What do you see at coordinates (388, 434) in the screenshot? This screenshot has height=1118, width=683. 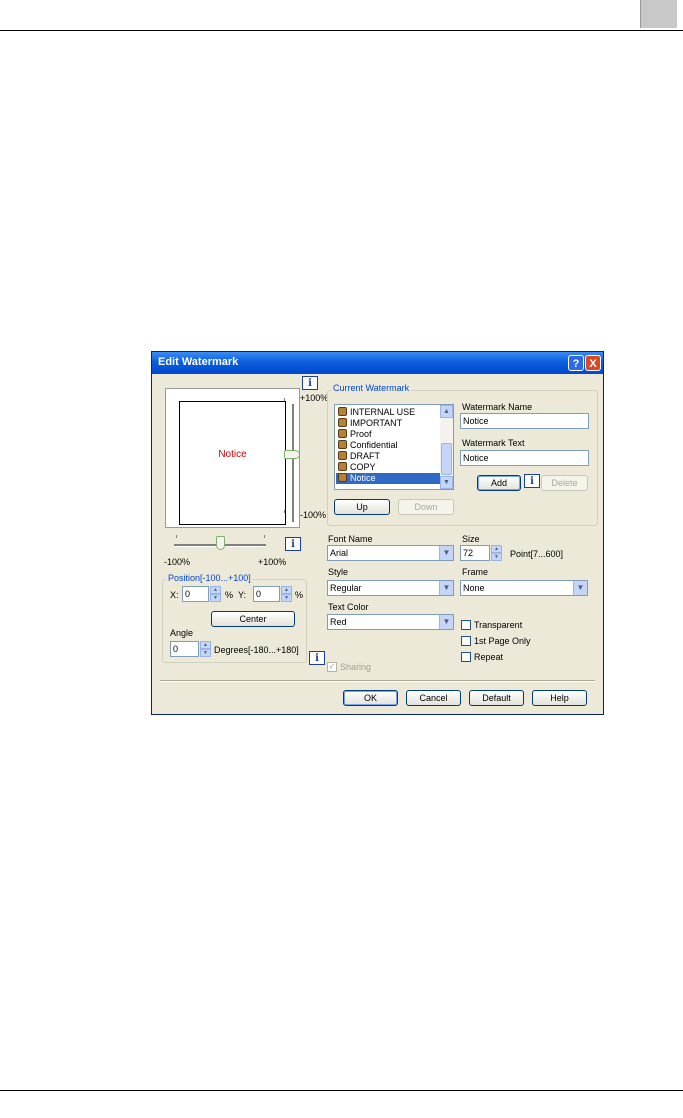 I see `list-item: Proof` at bounding box center [388, 434].